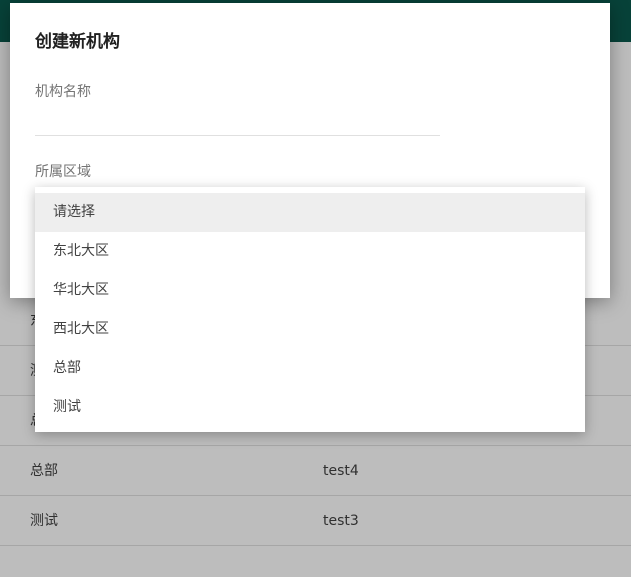 This screenshot has width=631, height=577. I want to click on region-option-northwest: 西北大区, so click(310, 329).